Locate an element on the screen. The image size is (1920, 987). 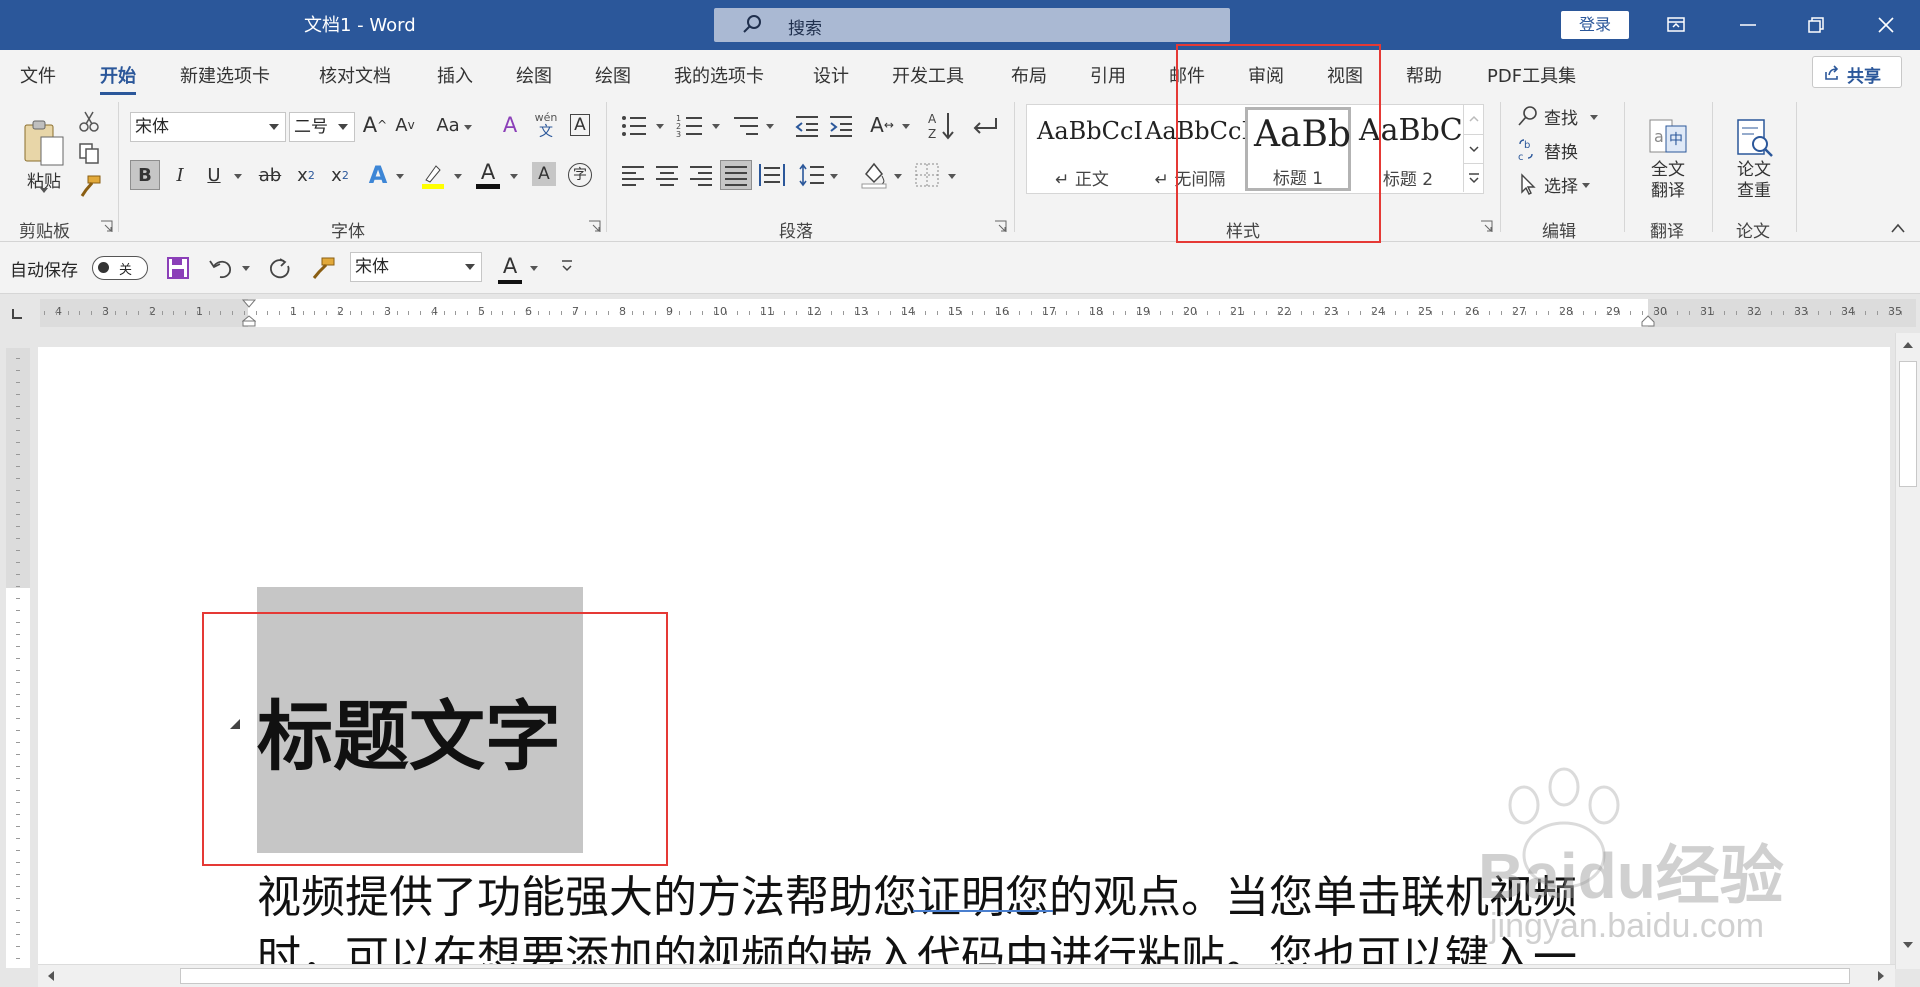
undo-icon is located at coordinates (221, 268).